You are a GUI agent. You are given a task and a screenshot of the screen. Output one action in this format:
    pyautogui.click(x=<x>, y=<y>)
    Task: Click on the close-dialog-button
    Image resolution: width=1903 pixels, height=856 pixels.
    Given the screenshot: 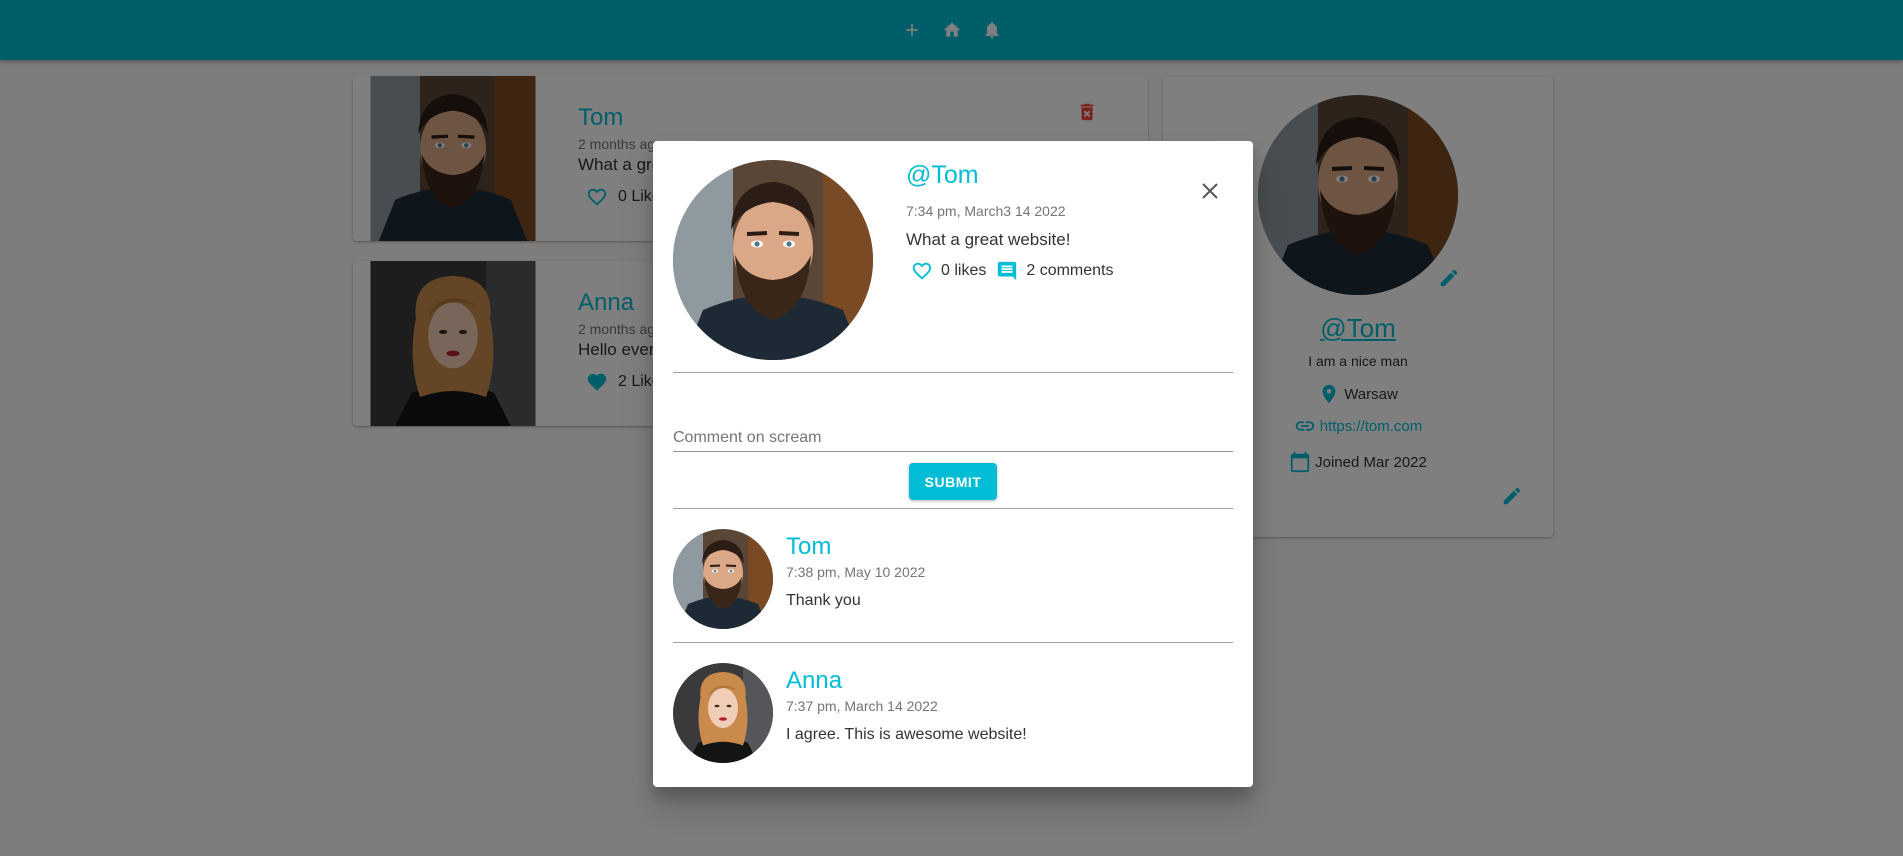 What is the action you would take?
    pyautogui.click(x=1212, y=193)
    